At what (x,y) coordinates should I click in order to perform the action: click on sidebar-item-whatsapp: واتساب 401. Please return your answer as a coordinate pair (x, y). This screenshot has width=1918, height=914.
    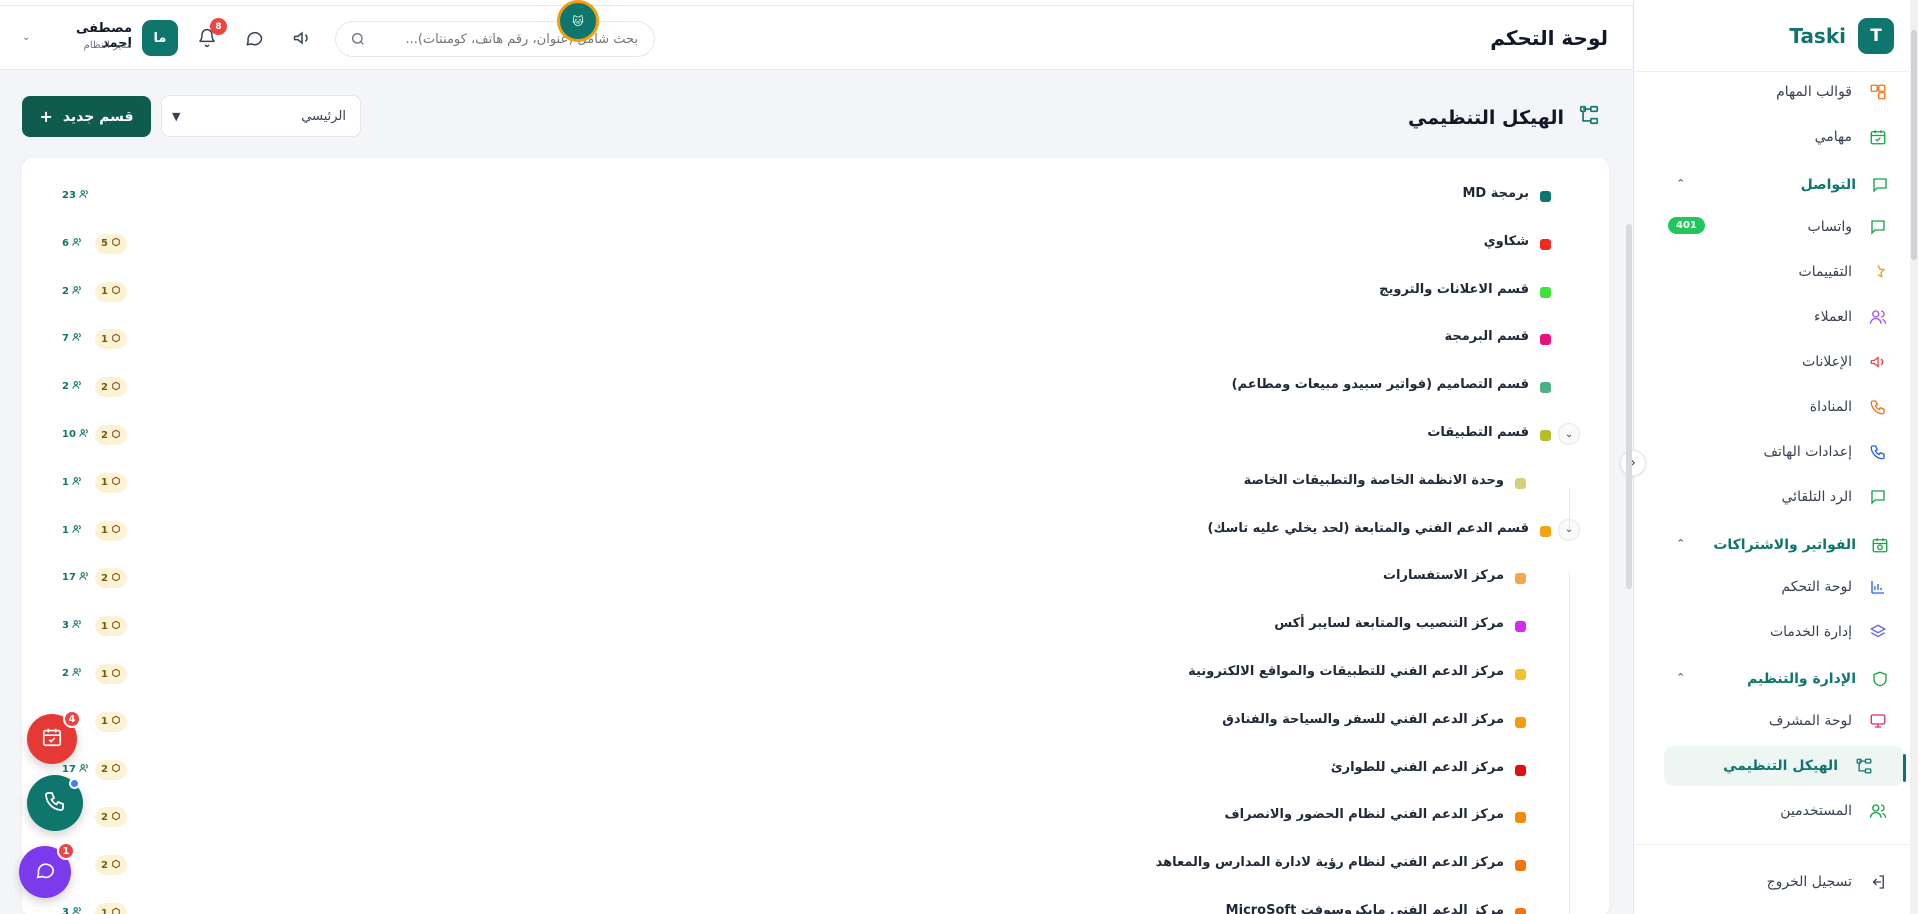
    Looking at the image, I should click on (1783, 227).